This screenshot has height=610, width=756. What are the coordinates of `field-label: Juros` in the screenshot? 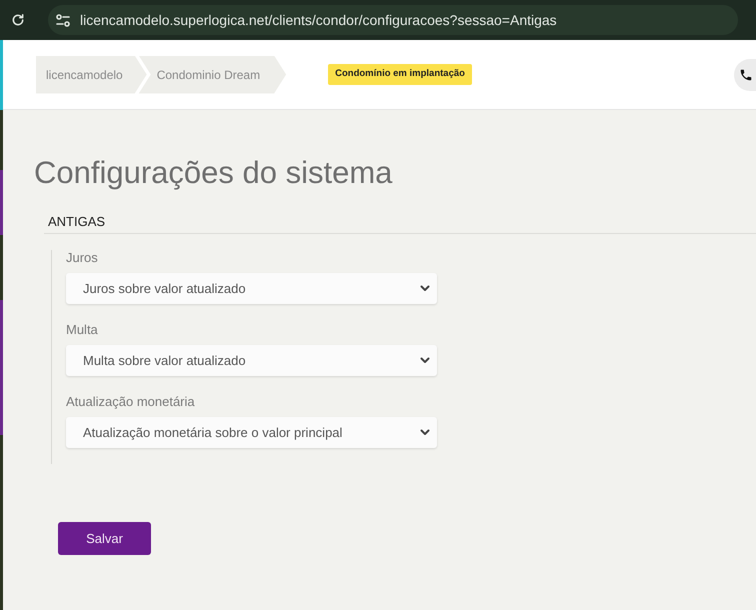 It's located at (82, 258).